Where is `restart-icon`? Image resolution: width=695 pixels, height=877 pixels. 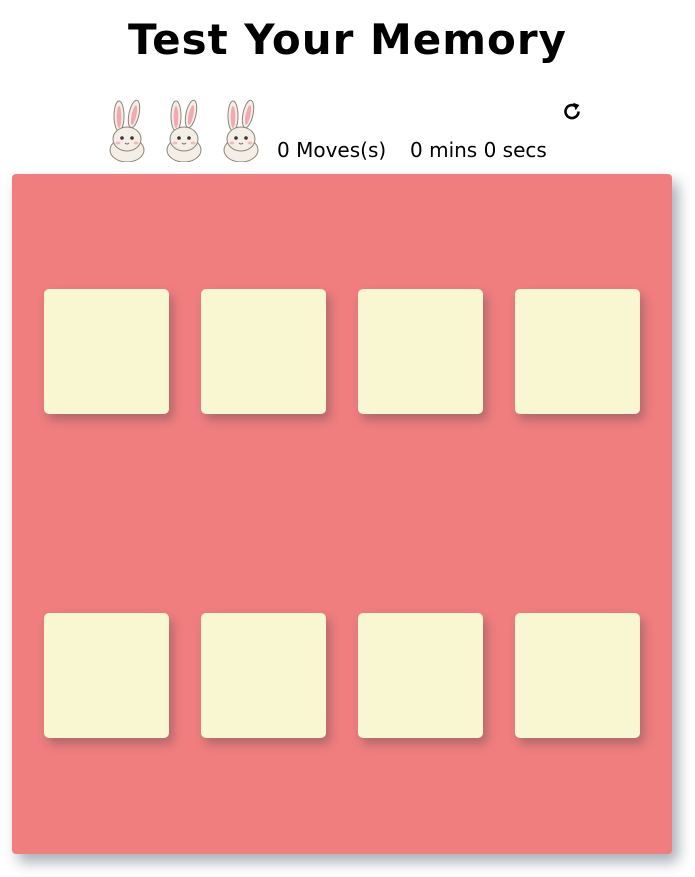
restart-icon is located at coordinates (572, 112).